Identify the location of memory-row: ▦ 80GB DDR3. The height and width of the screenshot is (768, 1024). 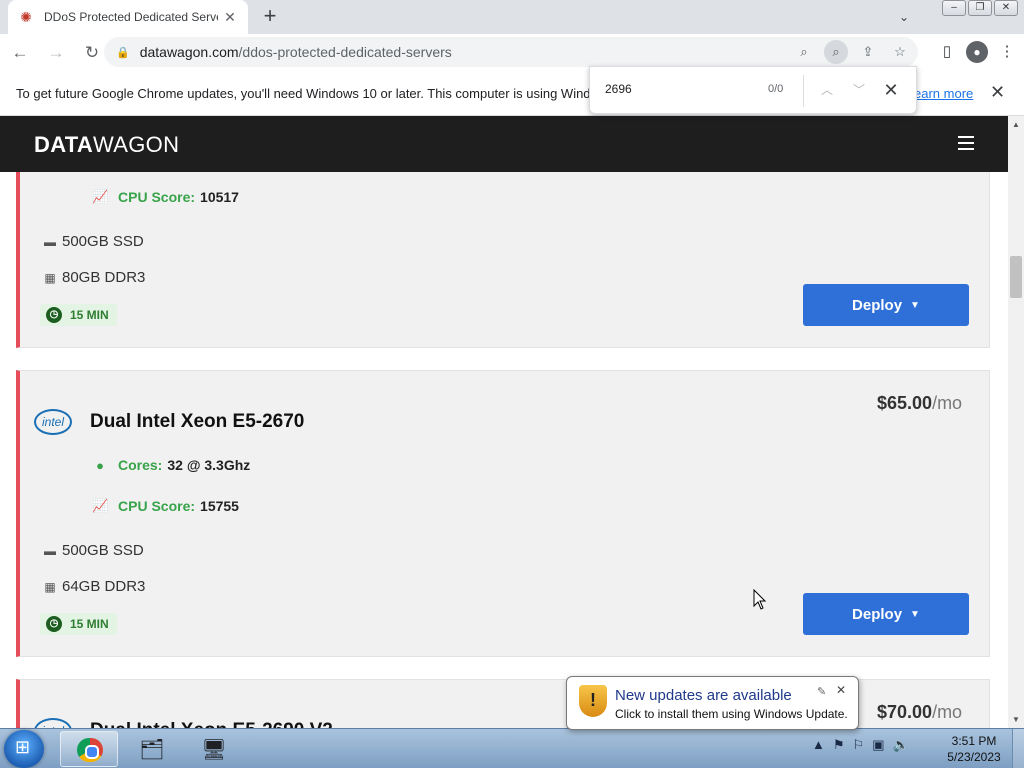
(93, 277).